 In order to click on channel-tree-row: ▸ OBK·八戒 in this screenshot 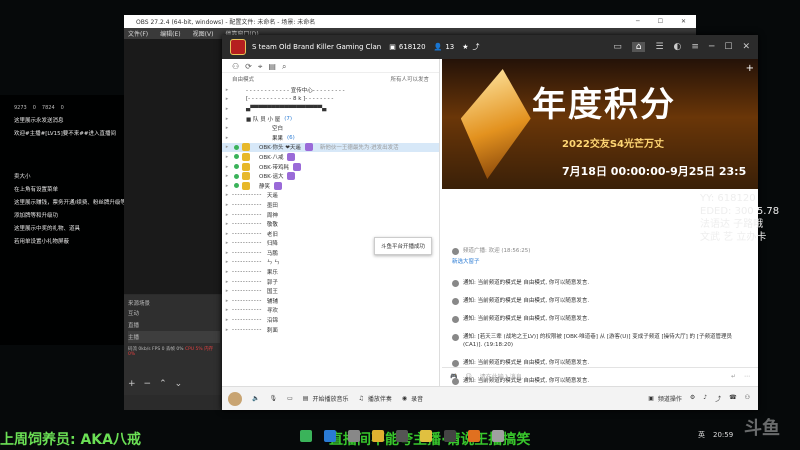, I will do `click(330, 157)`.